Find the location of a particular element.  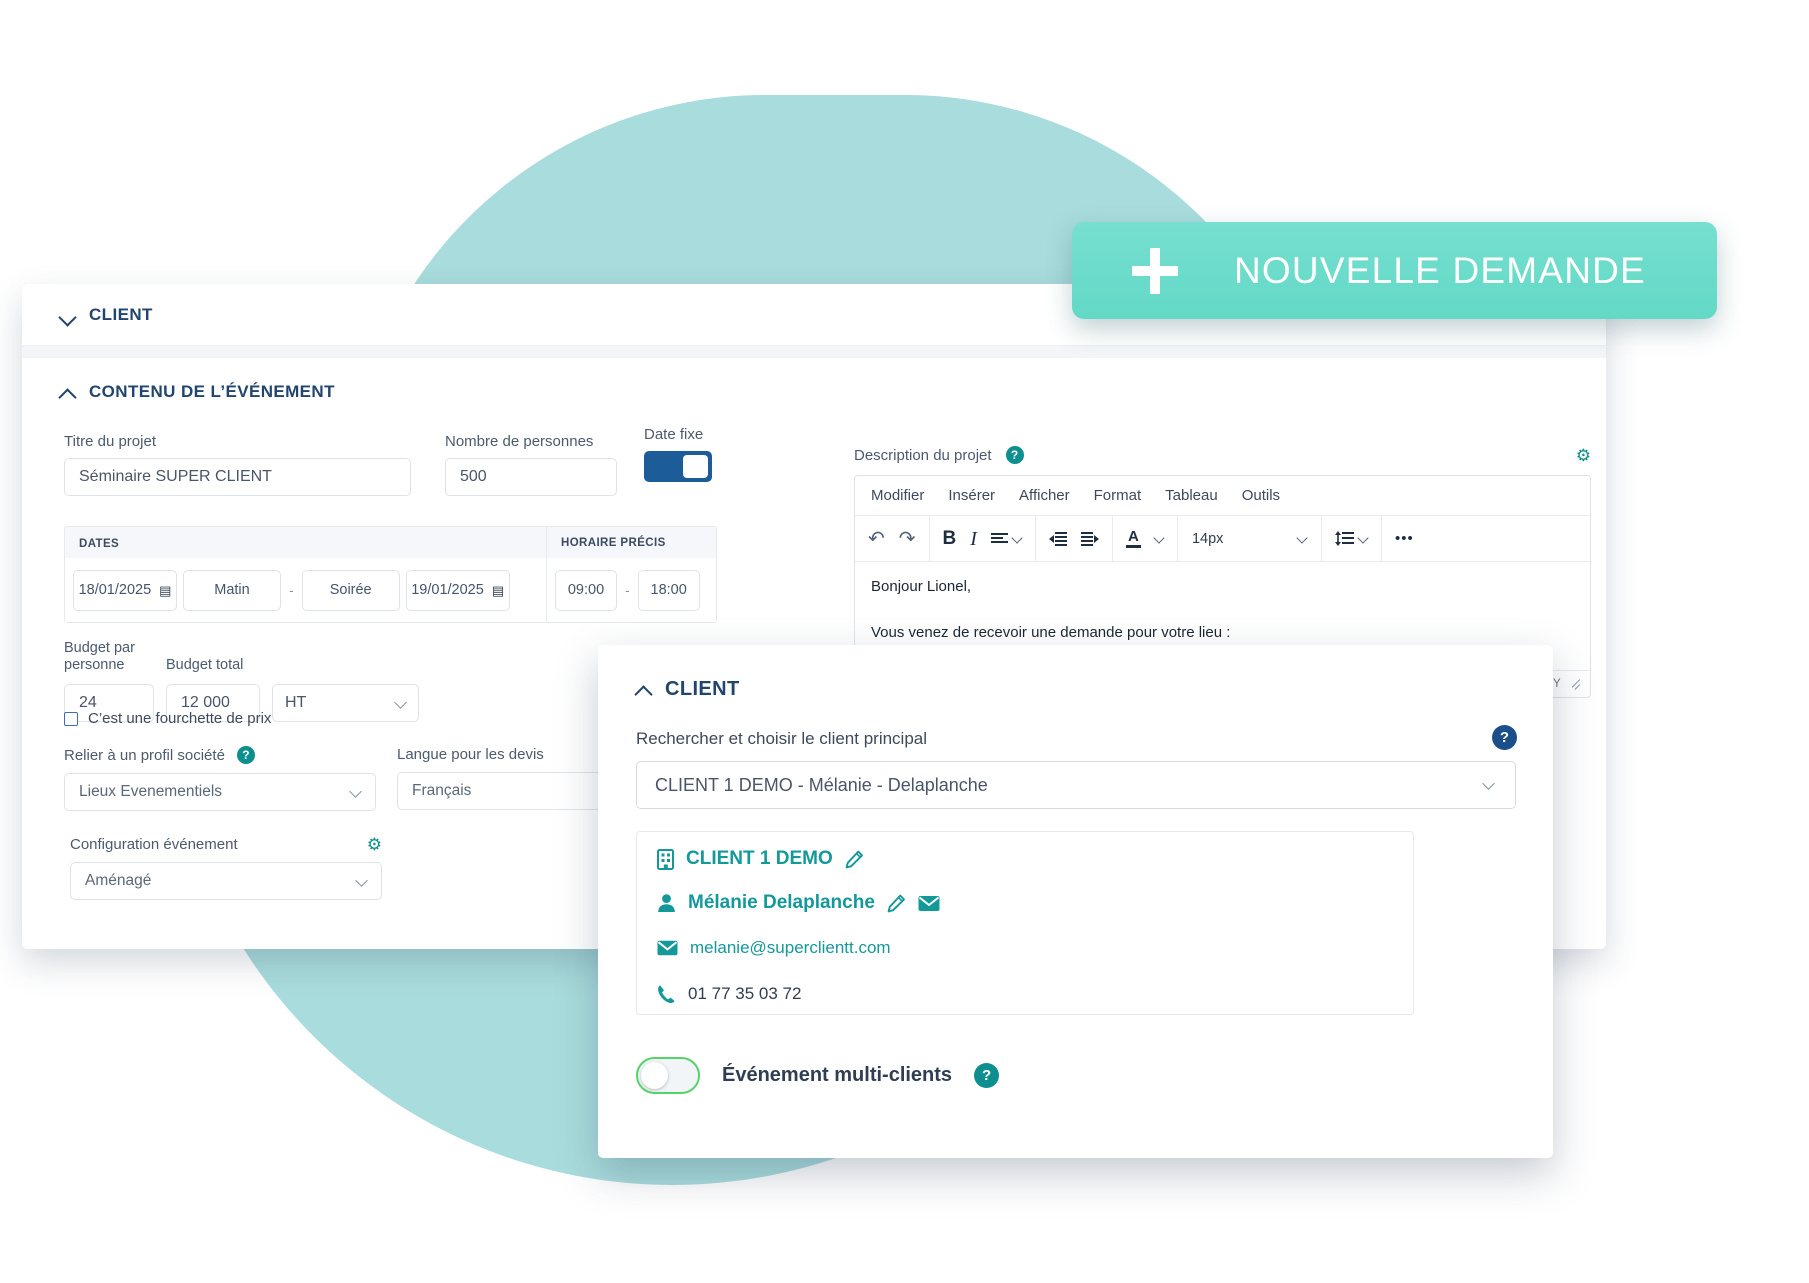

menu-item-outils: Outils is located at coordinates (1261, 495).